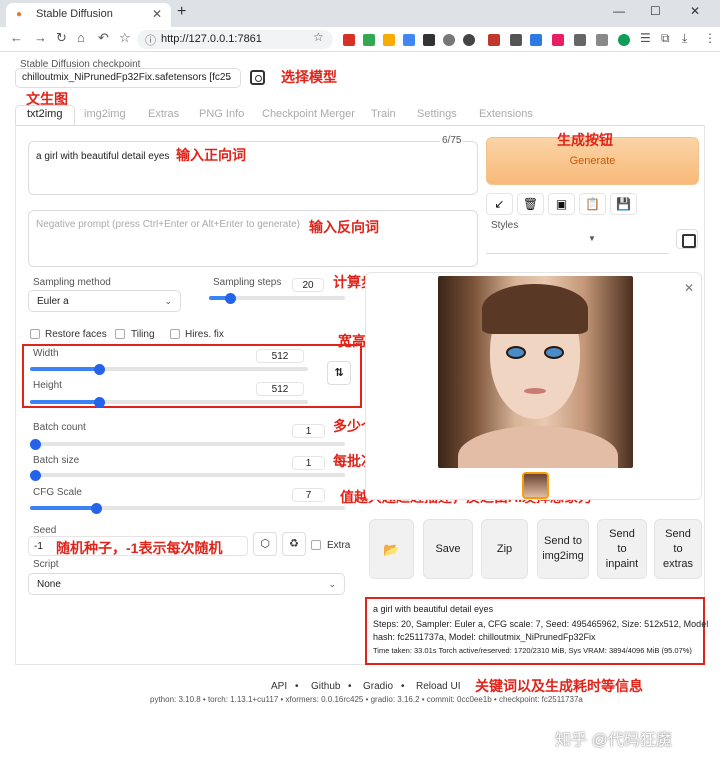  Describe the element at coordinates (325, 686) in the screenshot. I see `footer-github-link: Github` at that location.